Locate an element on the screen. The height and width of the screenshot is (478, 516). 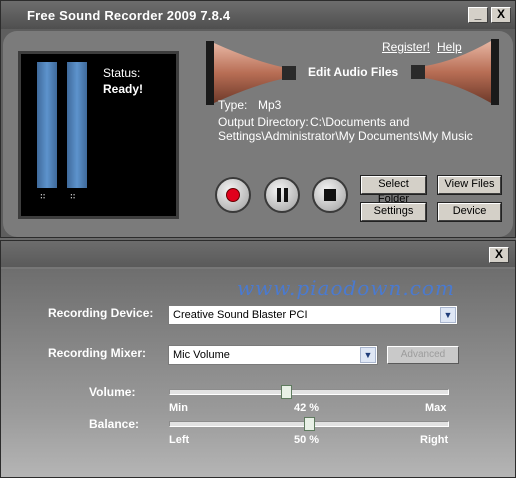
volume-max-label: Max is located at coordinates (436, 408).